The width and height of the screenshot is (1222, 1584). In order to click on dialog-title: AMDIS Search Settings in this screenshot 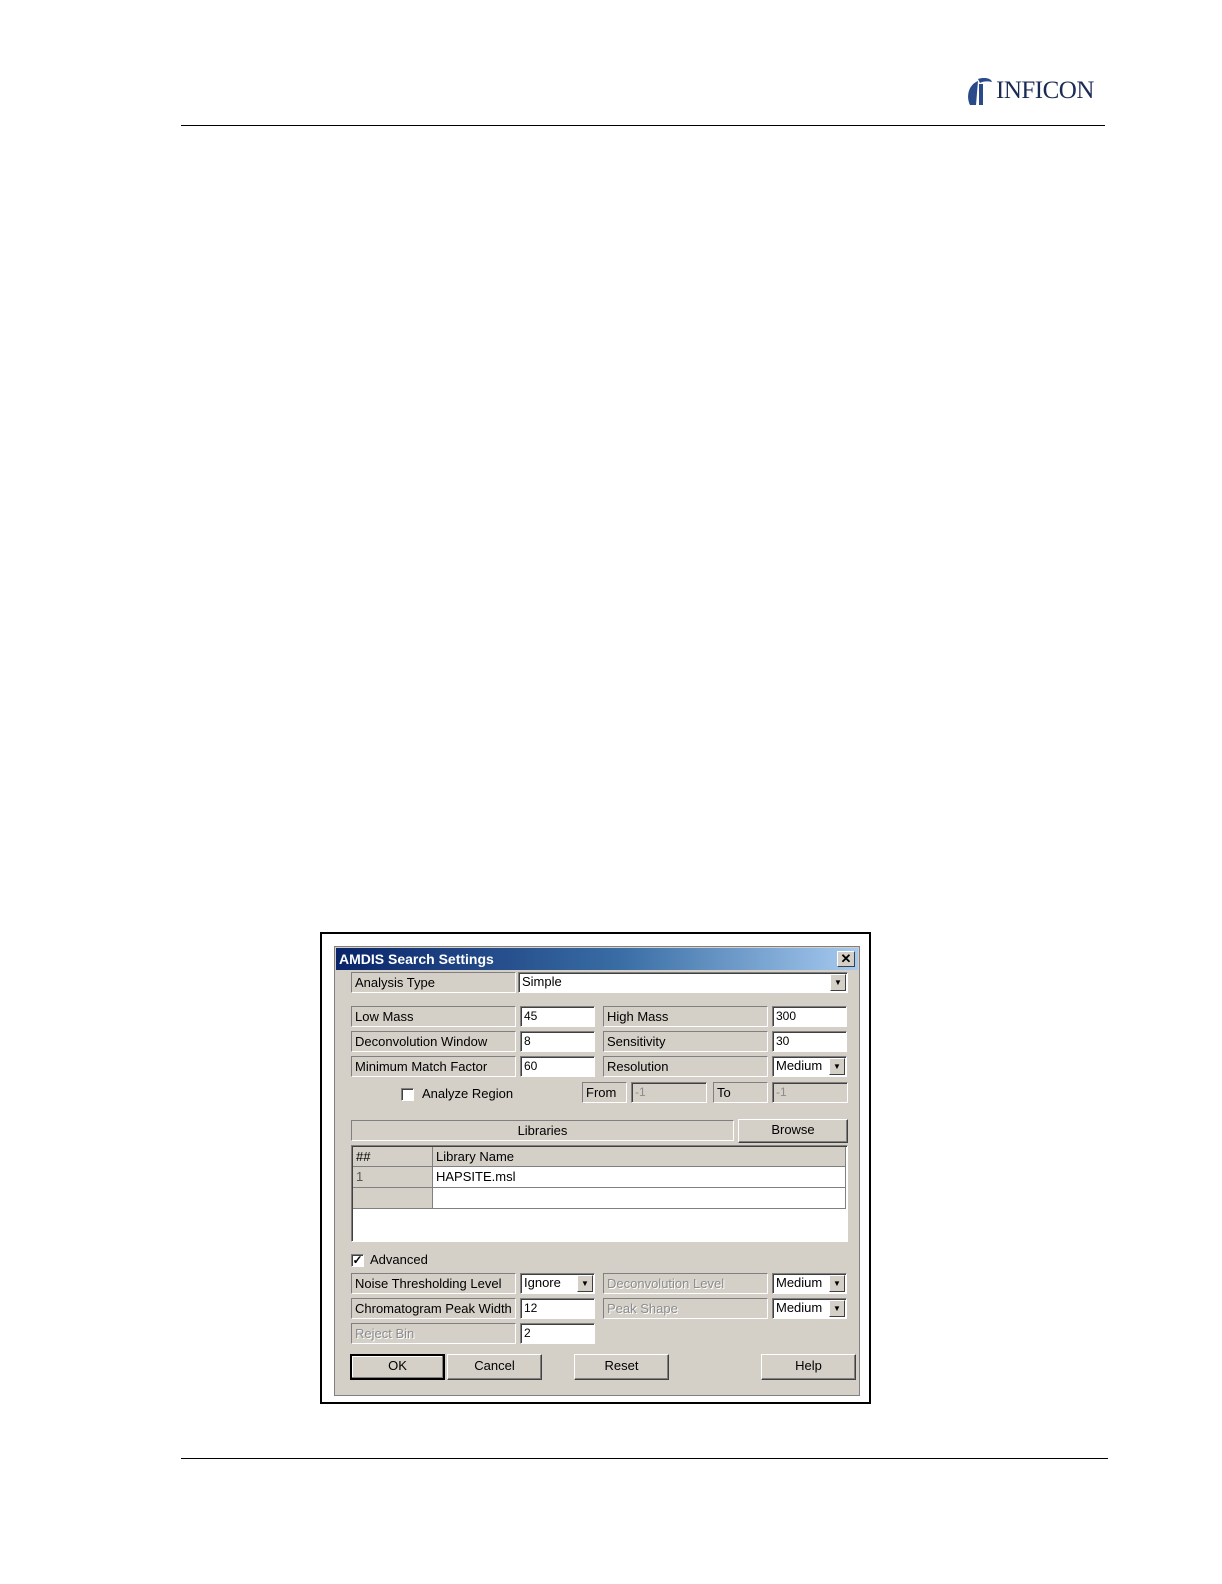, I will do `click(416, 959)`.